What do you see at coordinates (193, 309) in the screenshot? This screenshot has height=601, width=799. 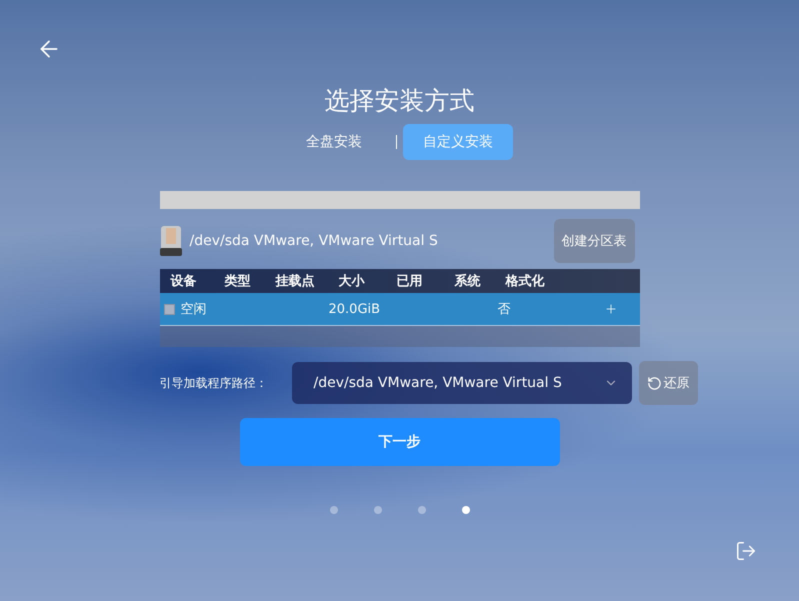 I see `table-cell-text: 空闲` at bounding box center [193, 309].